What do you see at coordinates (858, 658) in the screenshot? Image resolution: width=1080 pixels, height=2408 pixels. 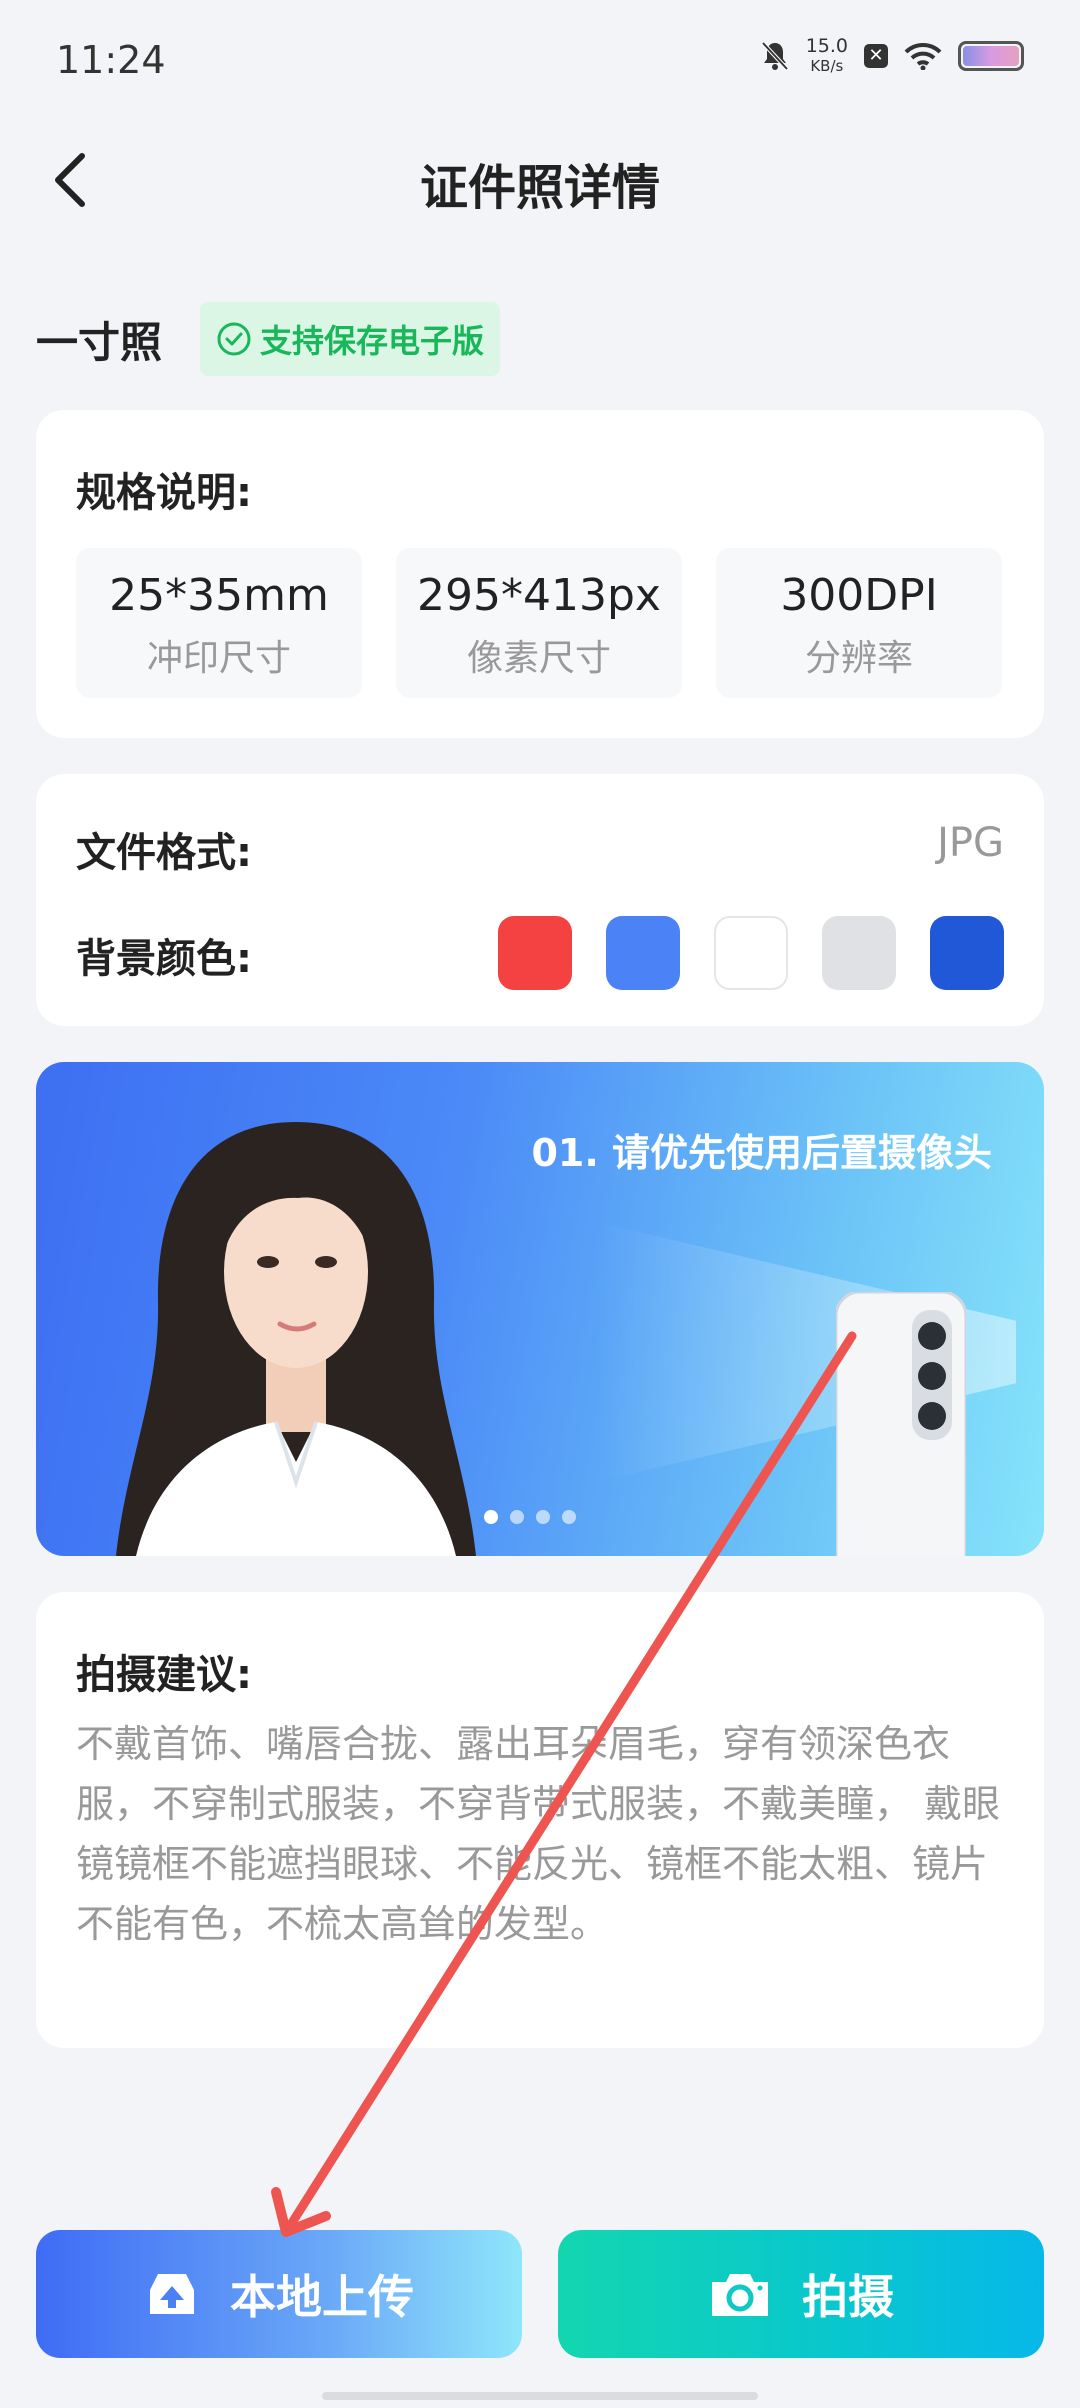 I see `spec-label: 分辨率` at bounding box center [858, 658].